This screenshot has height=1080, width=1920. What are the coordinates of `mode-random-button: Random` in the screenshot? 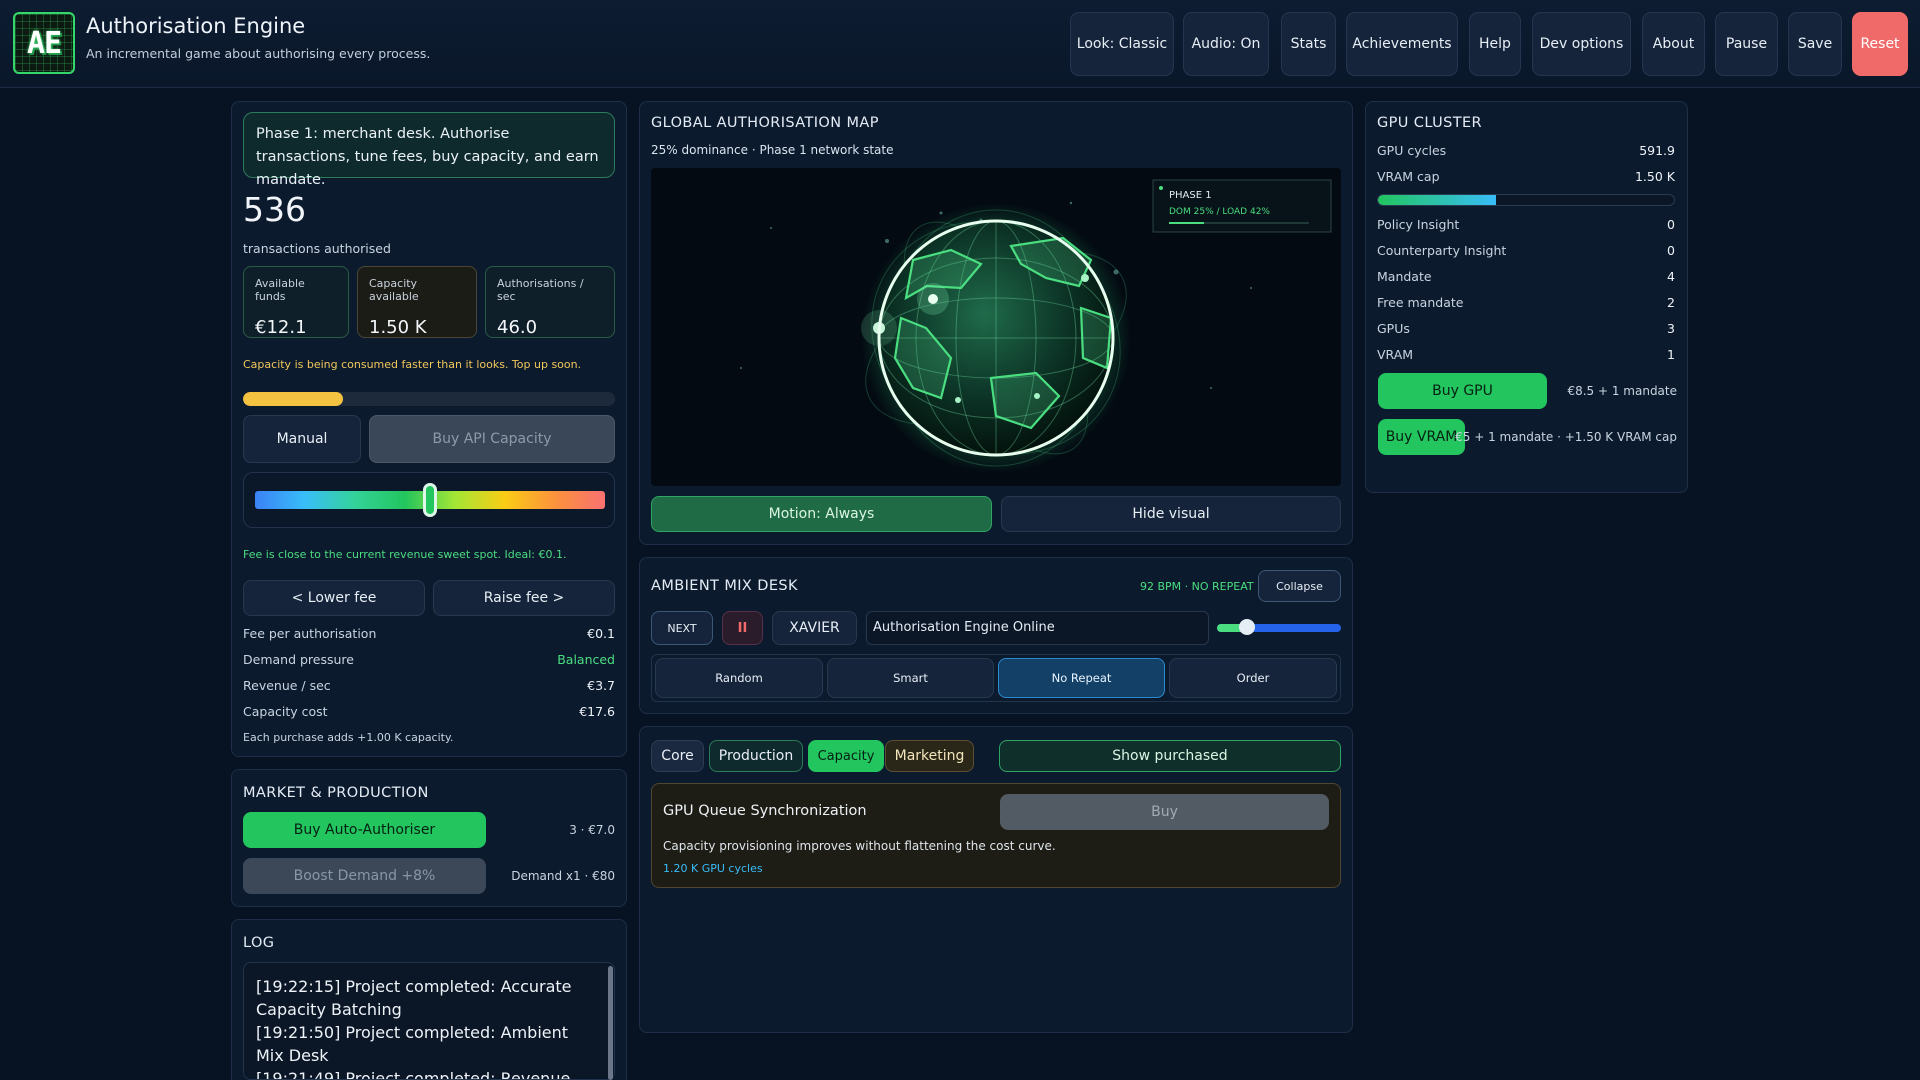 It's located at (739, 678).